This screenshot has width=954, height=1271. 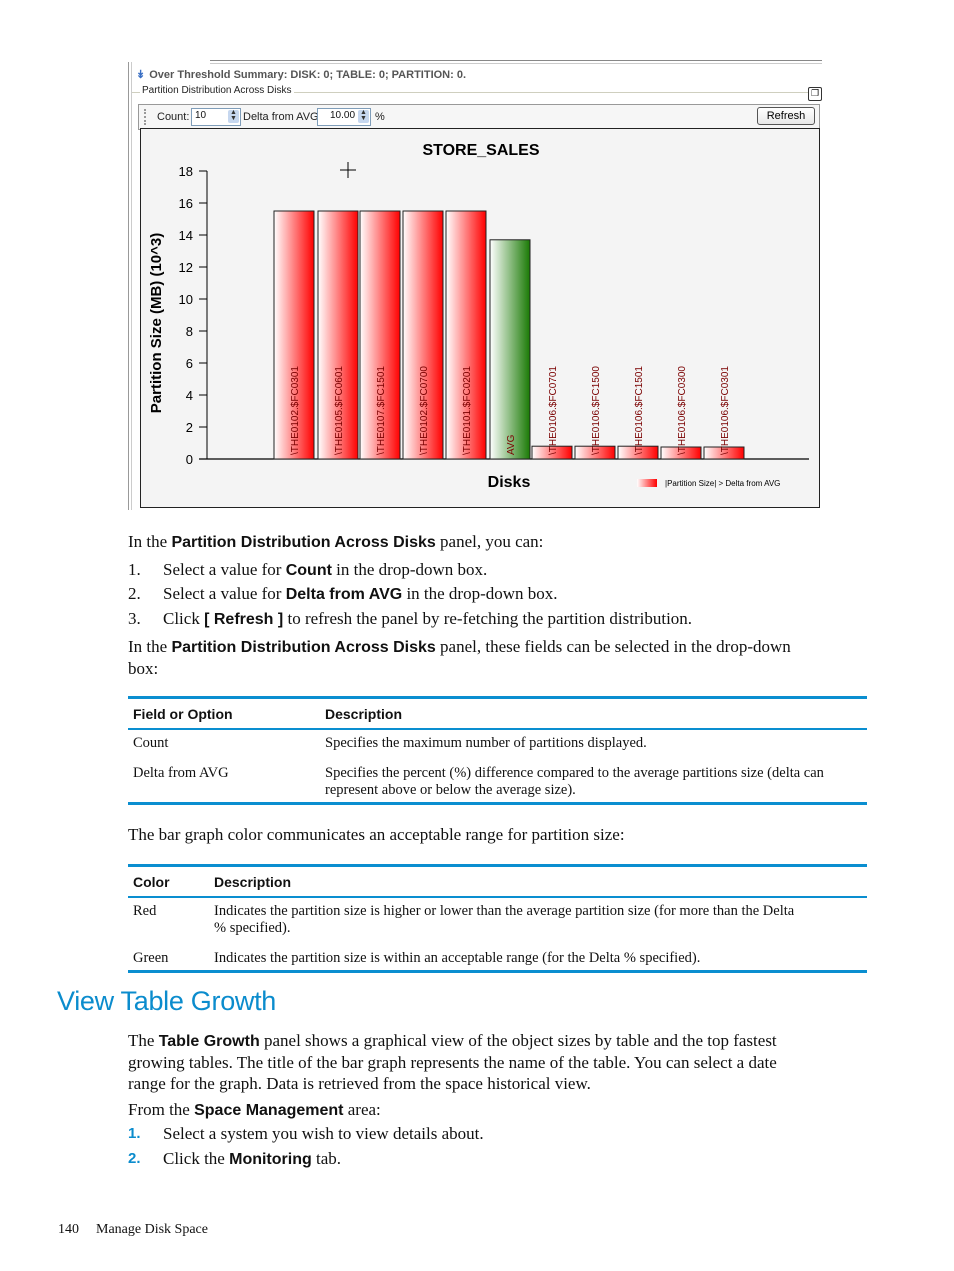 I want to click on text: box:, so click(x=143, y=668).